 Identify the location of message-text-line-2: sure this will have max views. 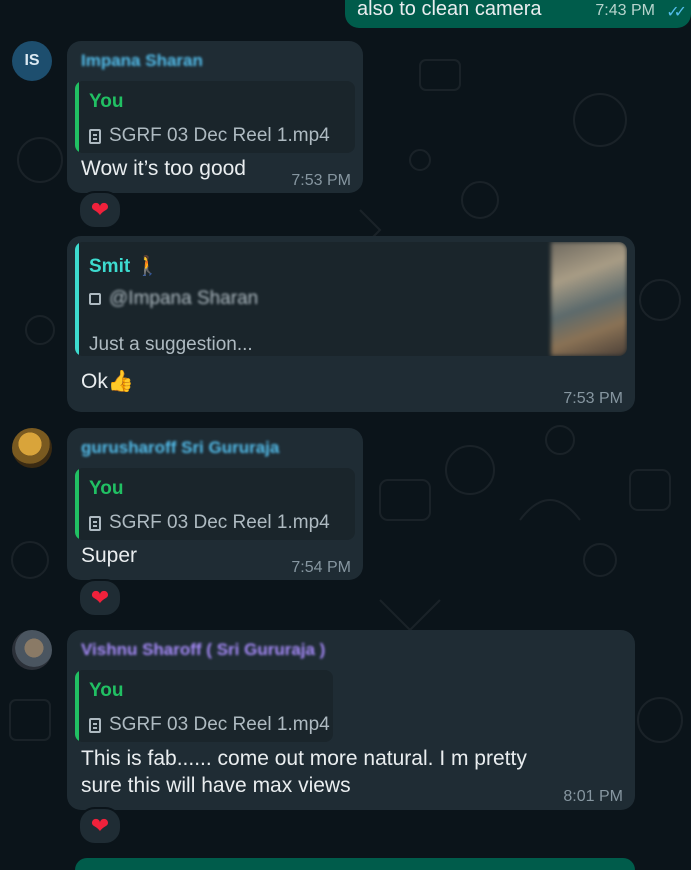
(216, 785).